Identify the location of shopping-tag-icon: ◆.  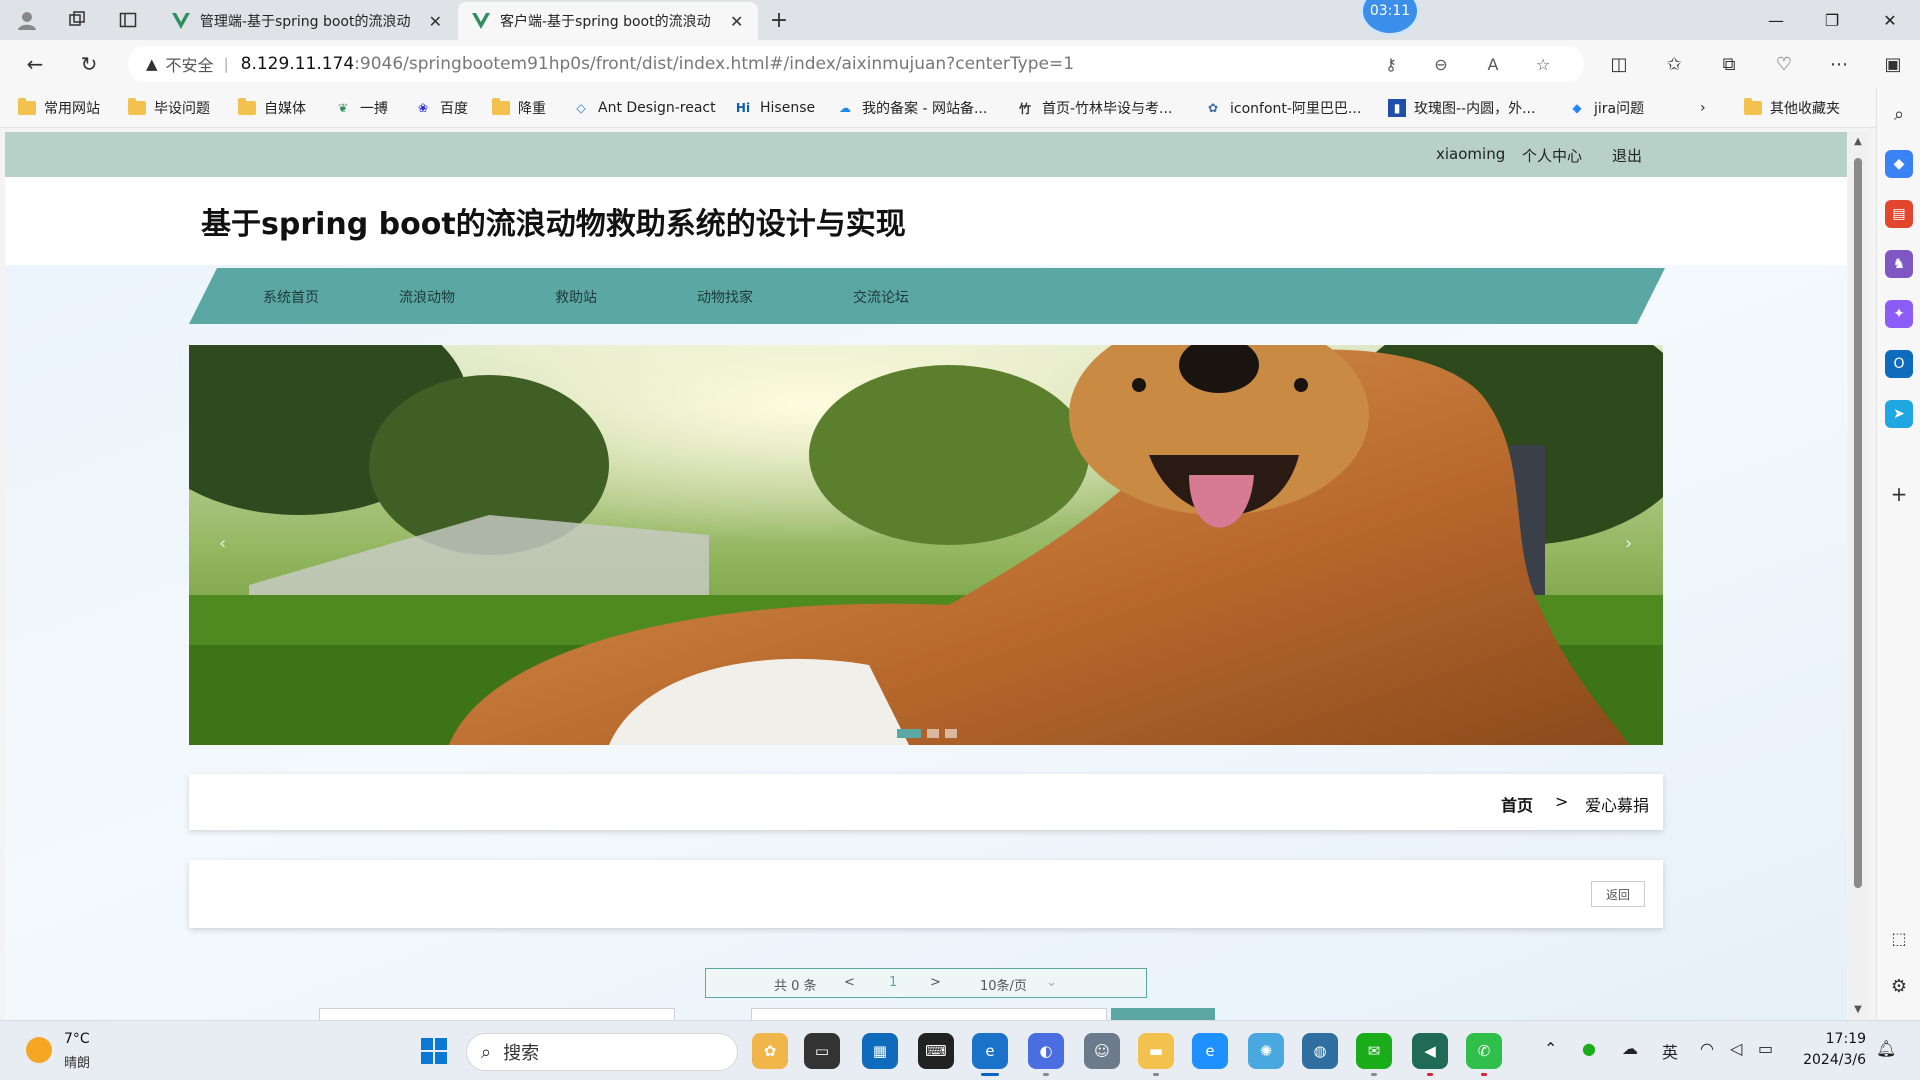
(1899, 164).